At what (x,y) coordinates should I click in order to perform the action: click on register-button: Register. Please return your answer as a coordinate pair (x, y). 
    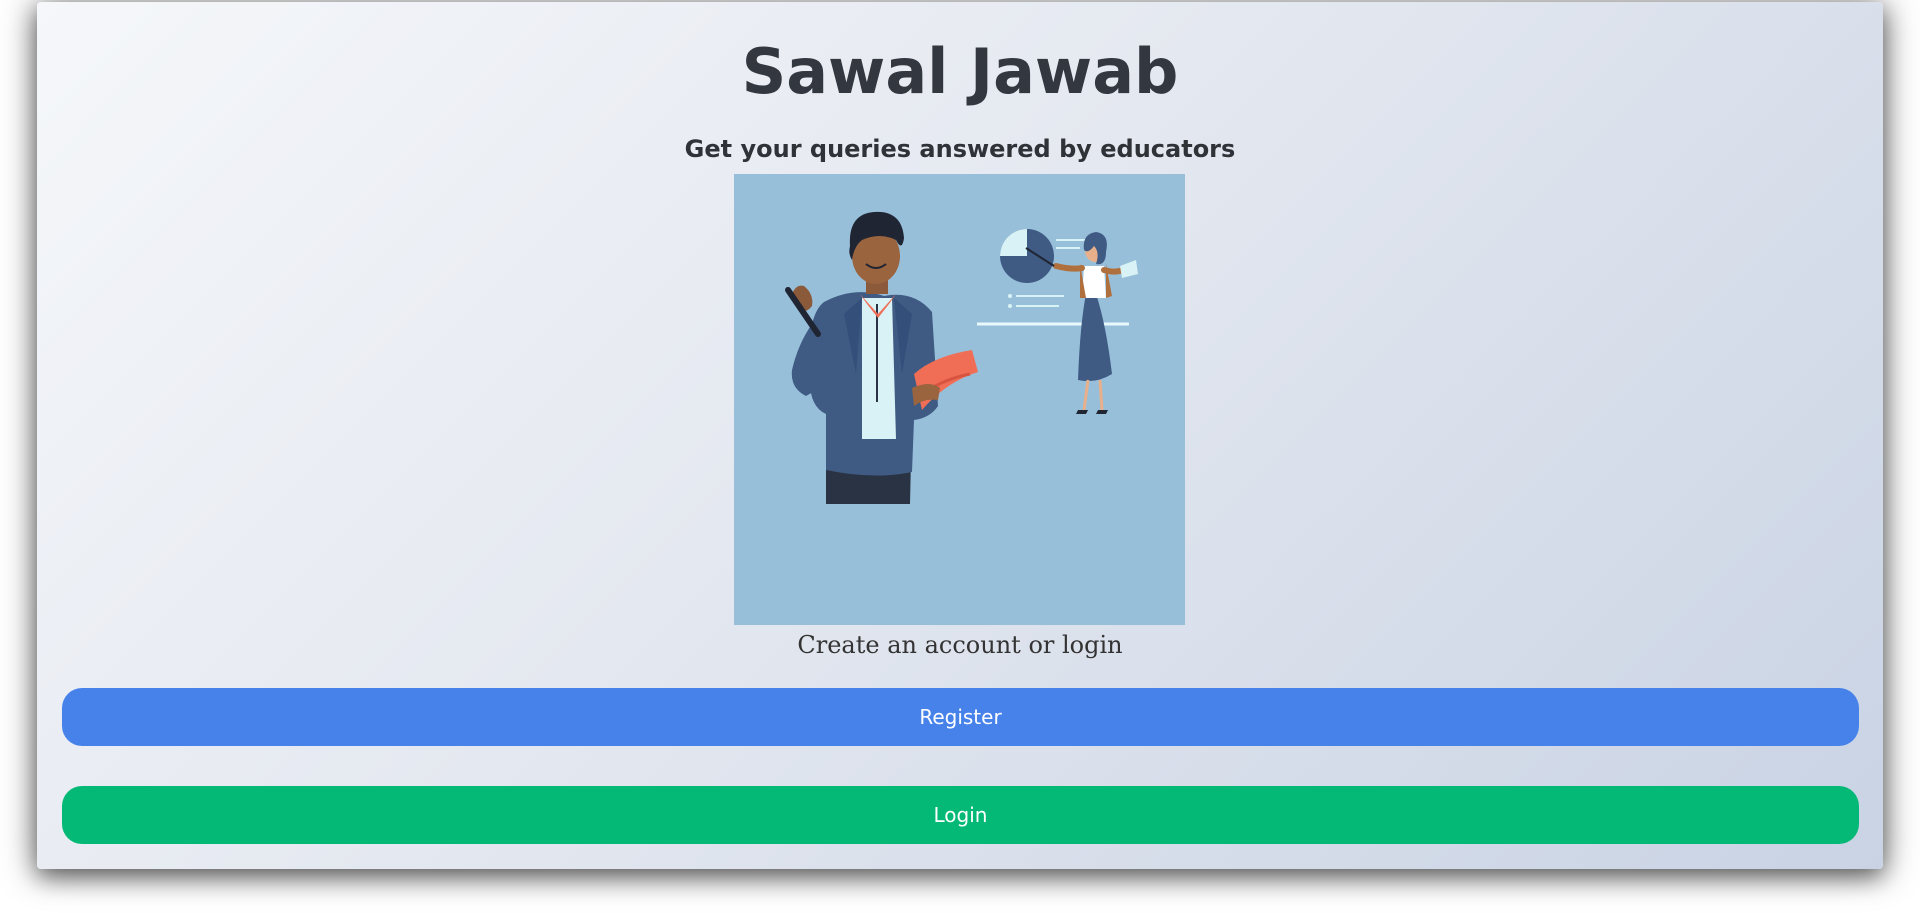
    Looking at the image, I should click on (960, 717).